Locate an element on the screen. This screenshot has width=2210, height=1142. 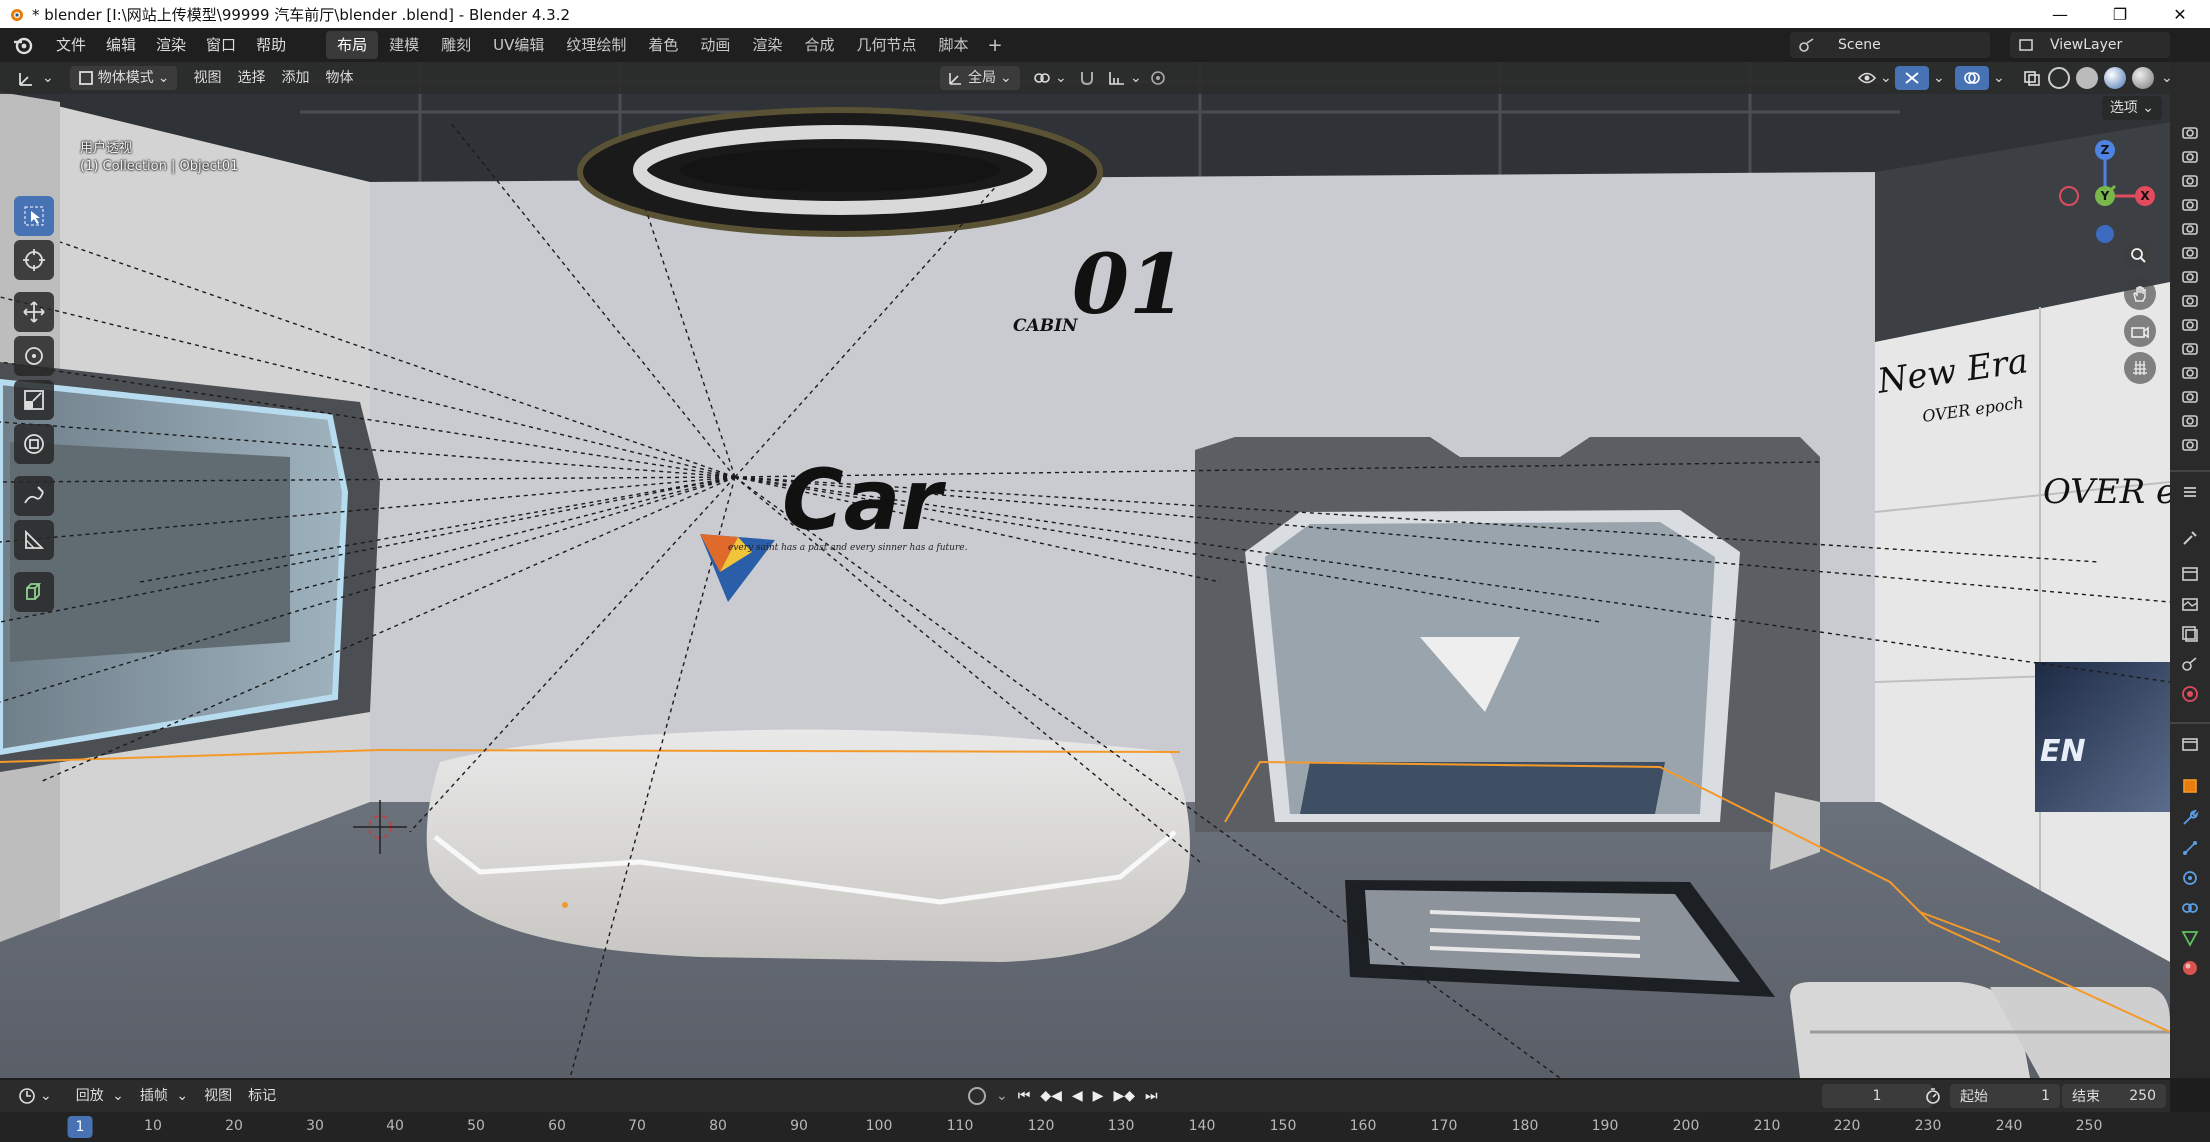
mesh-data-icon is located at coordinates (2190, 938).